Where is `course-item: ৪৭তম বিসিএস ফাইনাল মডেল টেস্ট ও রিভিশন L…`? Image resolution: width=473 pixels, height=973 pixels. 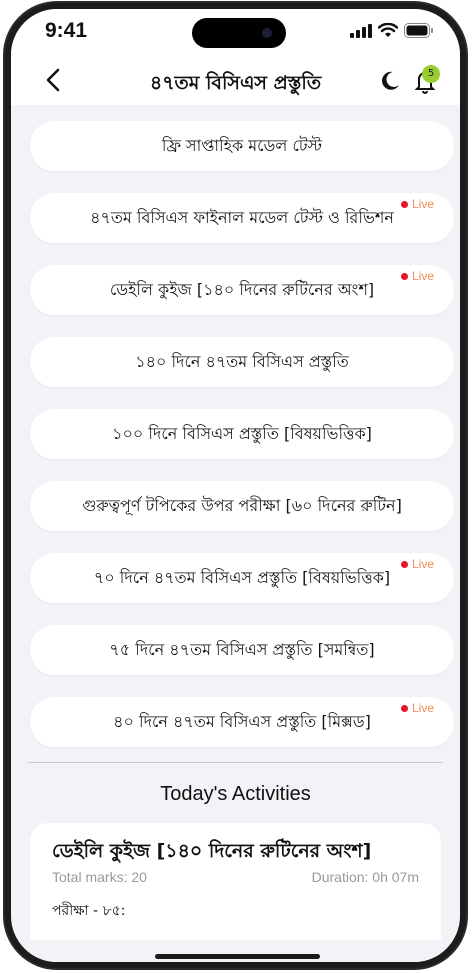
course-item: ৪৭তম বিসিএস ফাইনাল মডেল টেস্ট ও রিভিশন L… is located at coordinates (242, 218).